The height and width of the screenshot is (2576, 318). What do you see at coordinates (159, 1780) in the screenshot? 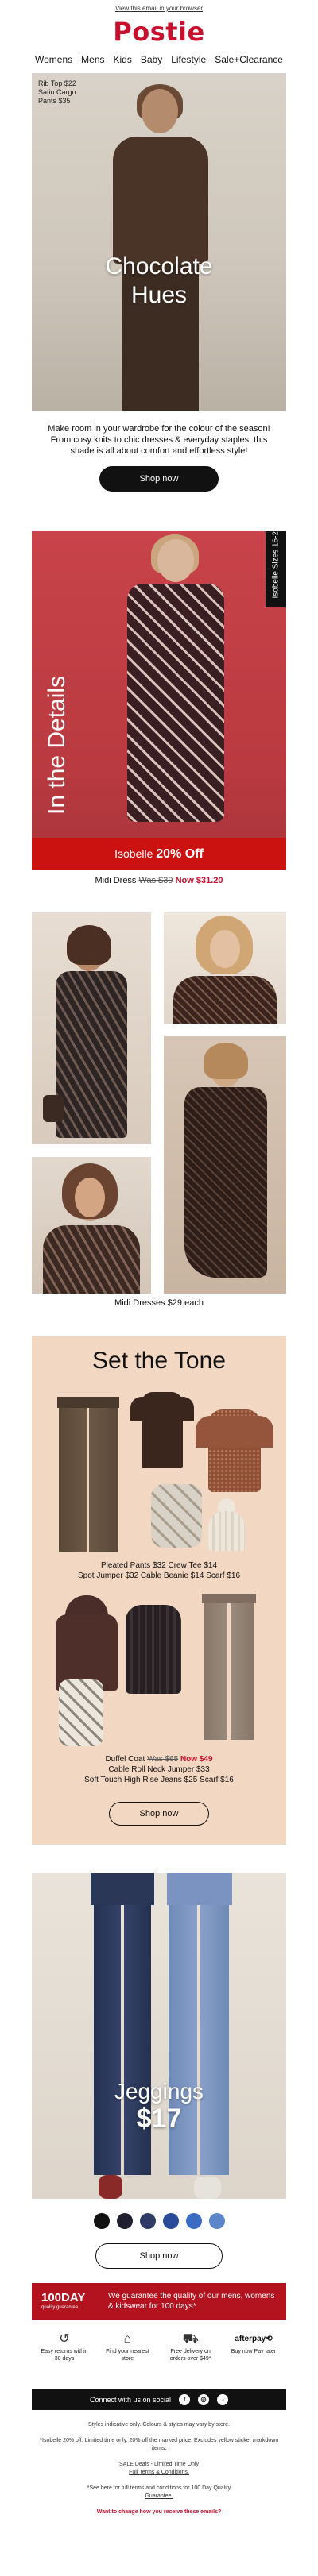
I see `tone-caption-line: Soft Touch High Rise Jeans $25 Scarf $16` at bounding box center [159, 1780].